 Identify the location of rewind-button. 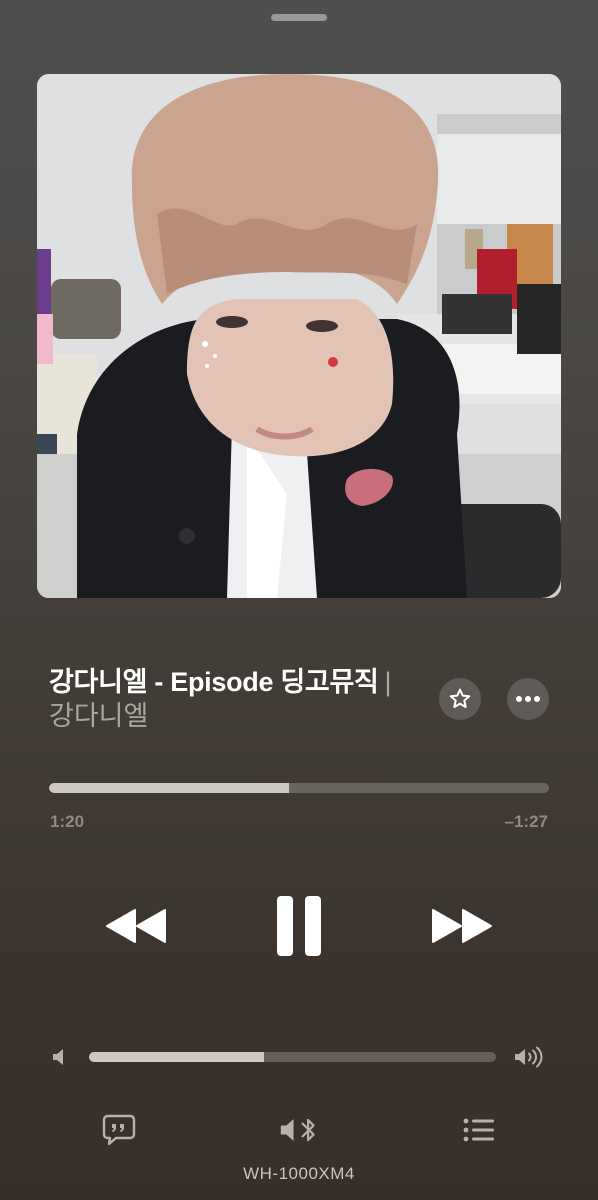
(136, 926).